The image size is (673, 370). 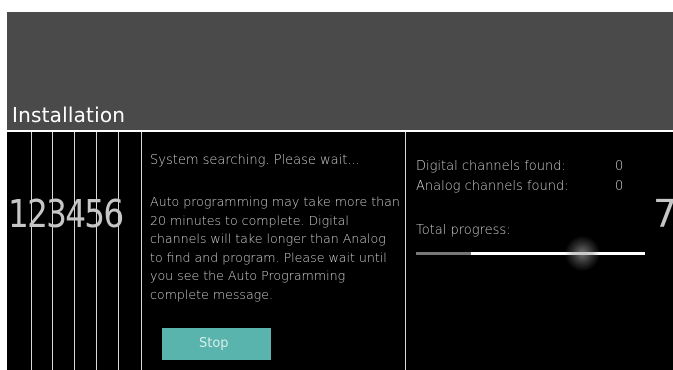 What do you see at coordinates (663, 214) in the screenshot?
I see `current-step-number: 7` at bounding box center [663, 214].